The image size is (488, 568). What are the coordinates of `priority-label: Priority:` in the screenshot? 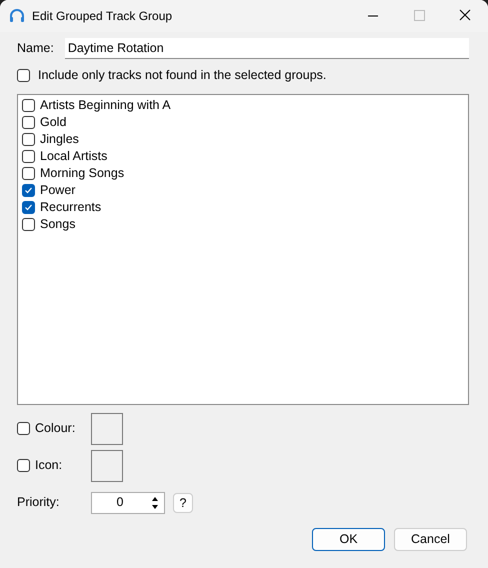 It's located at (38, 503).